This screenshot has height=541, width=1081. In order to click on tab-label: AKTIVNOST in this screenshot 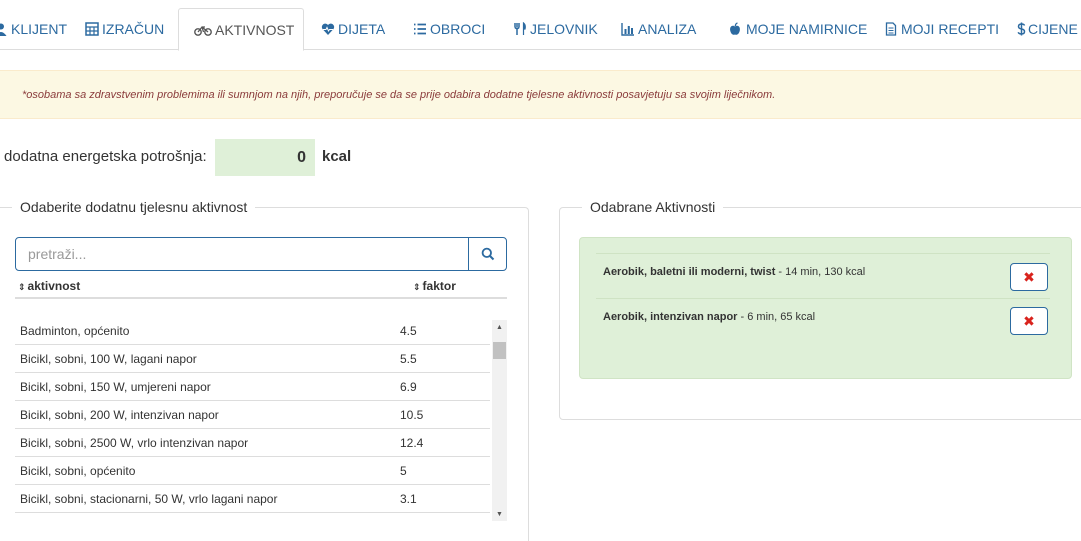, I will do `click(255, 29)`.